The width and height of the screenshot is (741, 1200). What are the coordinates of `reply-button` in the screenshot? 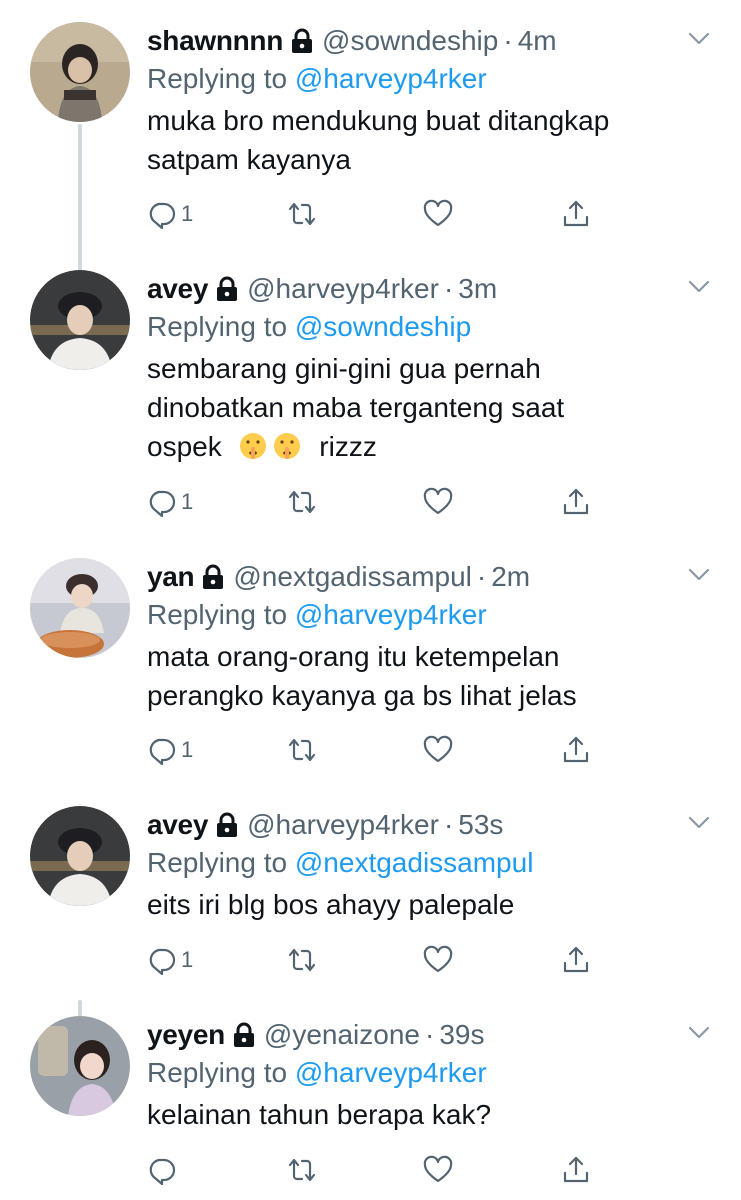 It's located at (164, 1170).